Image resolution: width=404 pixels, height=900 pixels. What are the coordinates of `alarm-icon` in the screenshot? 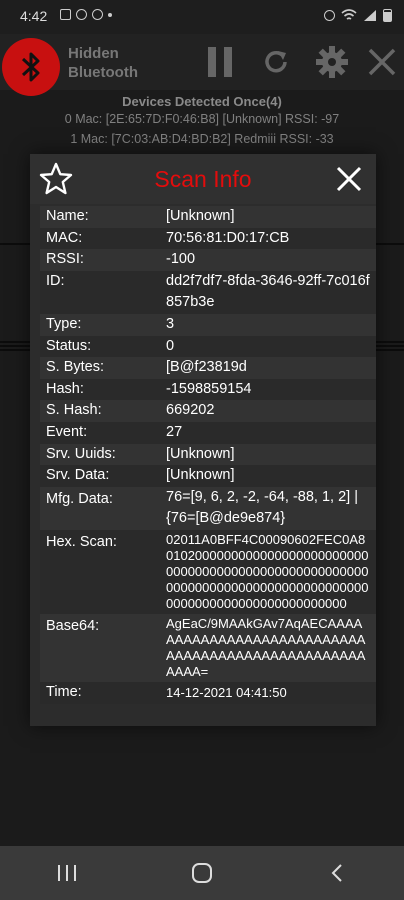 It's located at (329, 15).